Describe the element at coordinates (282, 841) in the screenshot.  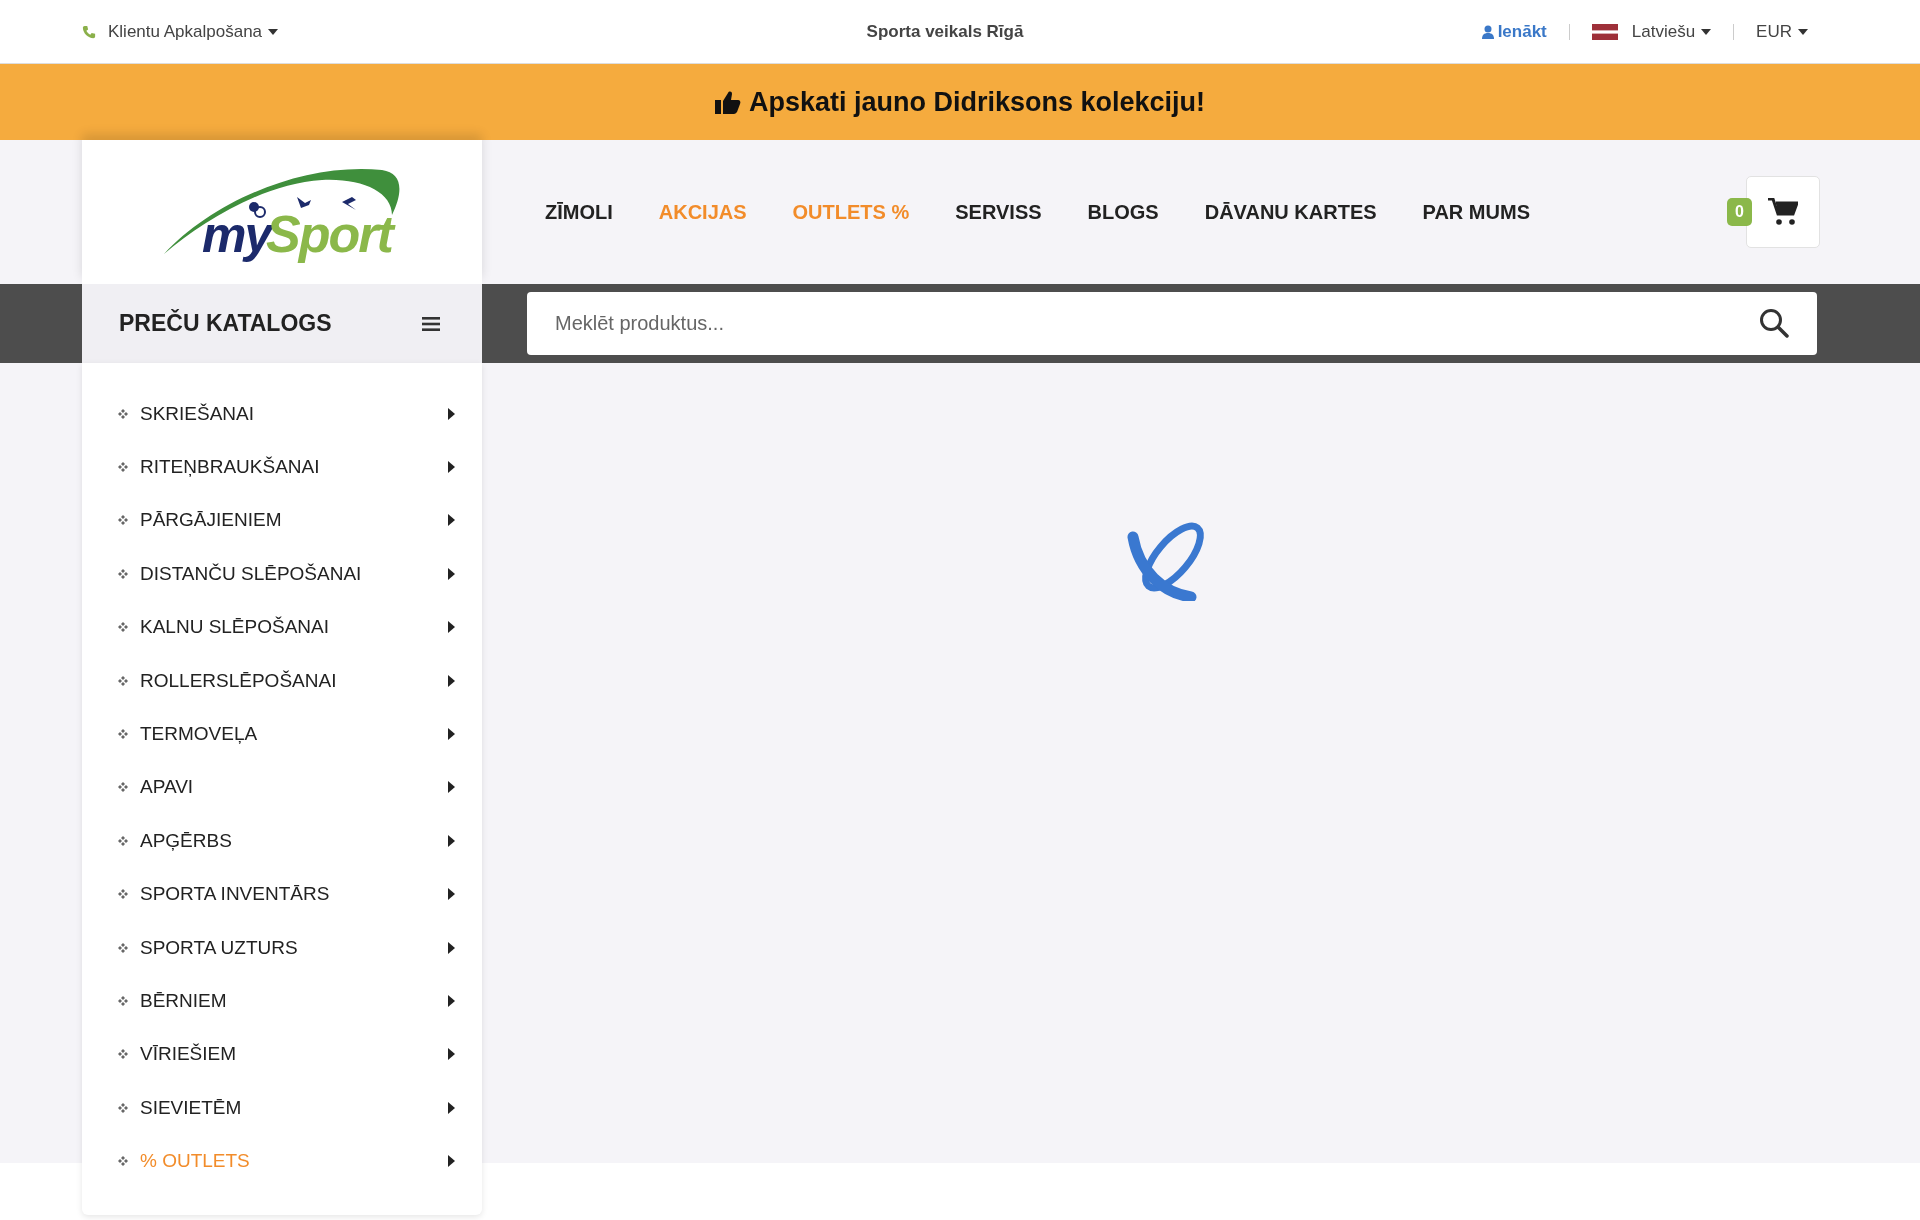
I see `category-item: APĢĒRBS` at that location.